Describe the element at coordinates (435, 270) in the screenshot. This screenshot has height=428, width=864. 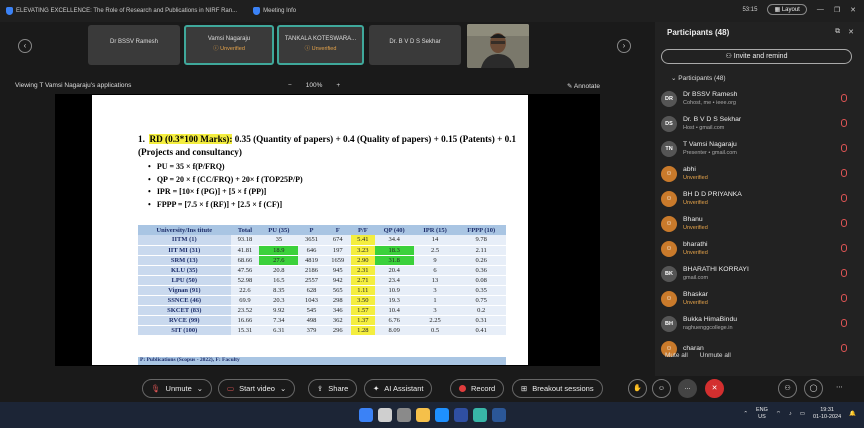
I see `table-cell: 6` at that location.